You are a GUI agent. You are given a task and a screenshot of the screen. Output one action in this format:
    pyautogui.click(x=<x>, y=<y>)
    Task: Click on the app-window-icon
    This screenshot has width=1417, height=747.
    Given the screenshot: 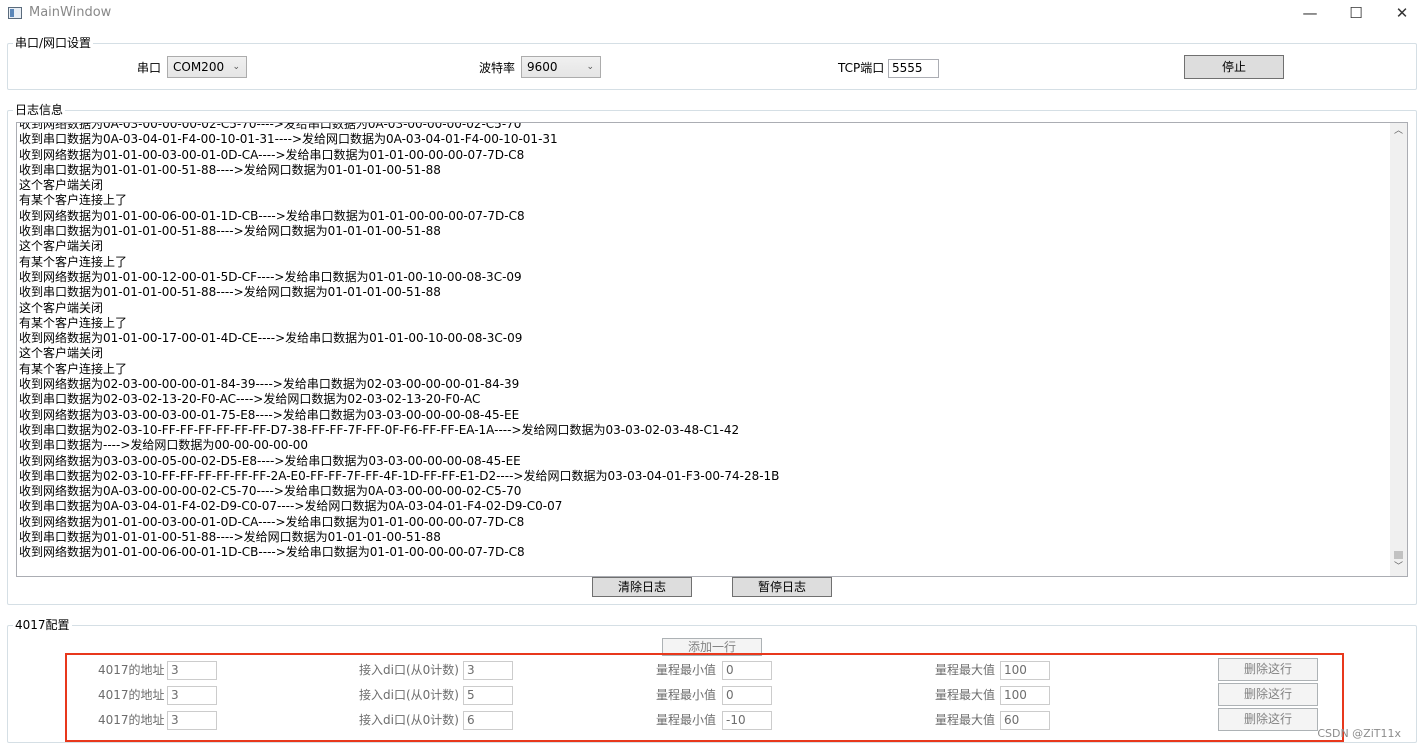 What is the action you would take?
    pyautogui.click(x=15, y=13)
    